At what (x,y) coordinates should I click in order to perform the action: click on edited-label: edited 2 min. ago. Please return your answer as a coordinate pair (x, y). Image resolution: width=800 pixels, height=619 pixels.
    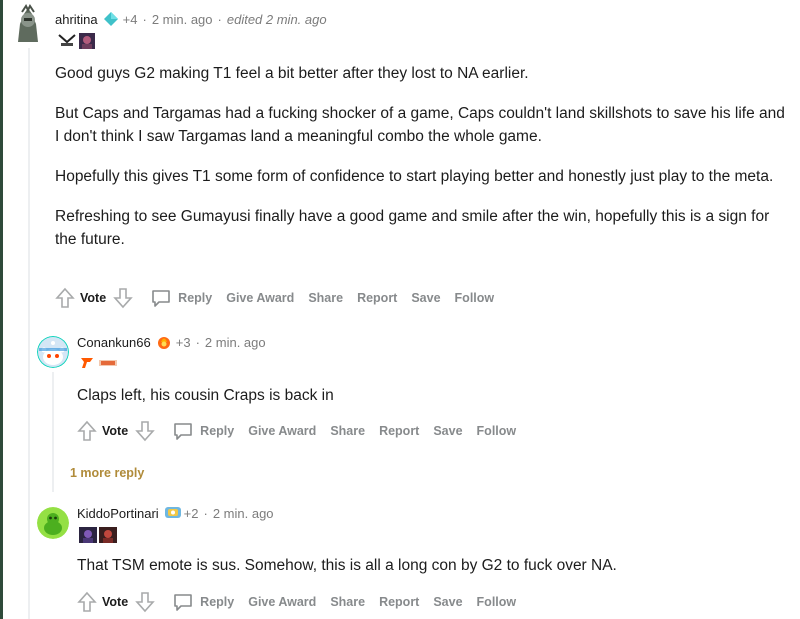
    Looking at the image, I should click on (276, 19).